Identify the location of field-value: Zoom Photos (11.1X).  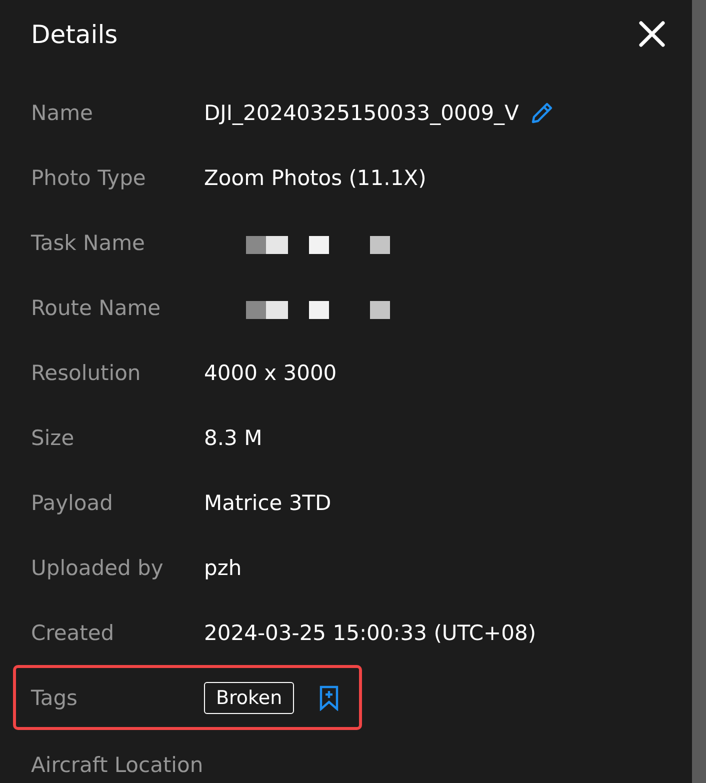
(315, 178).